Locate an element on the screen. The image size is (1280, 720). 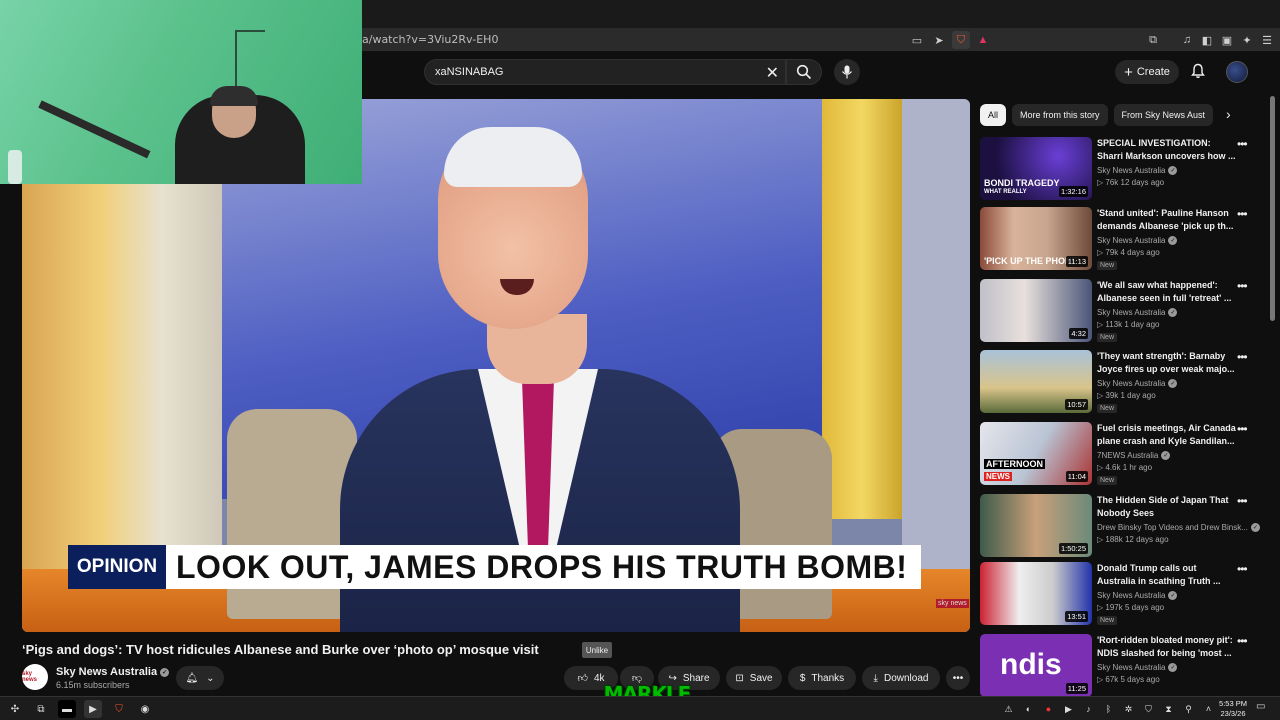
share-page-icon: ➤ is located at coordinates (939, 40).